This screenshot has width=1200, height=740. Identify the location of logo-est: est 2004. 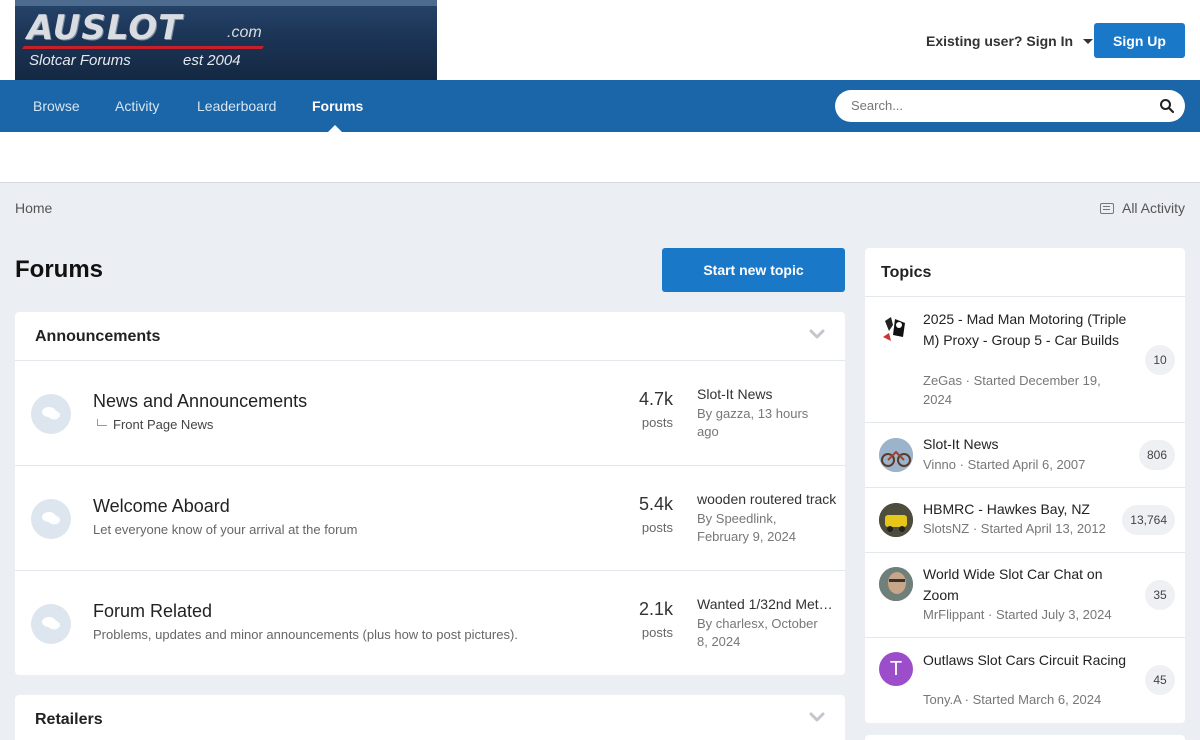
(212, 60).